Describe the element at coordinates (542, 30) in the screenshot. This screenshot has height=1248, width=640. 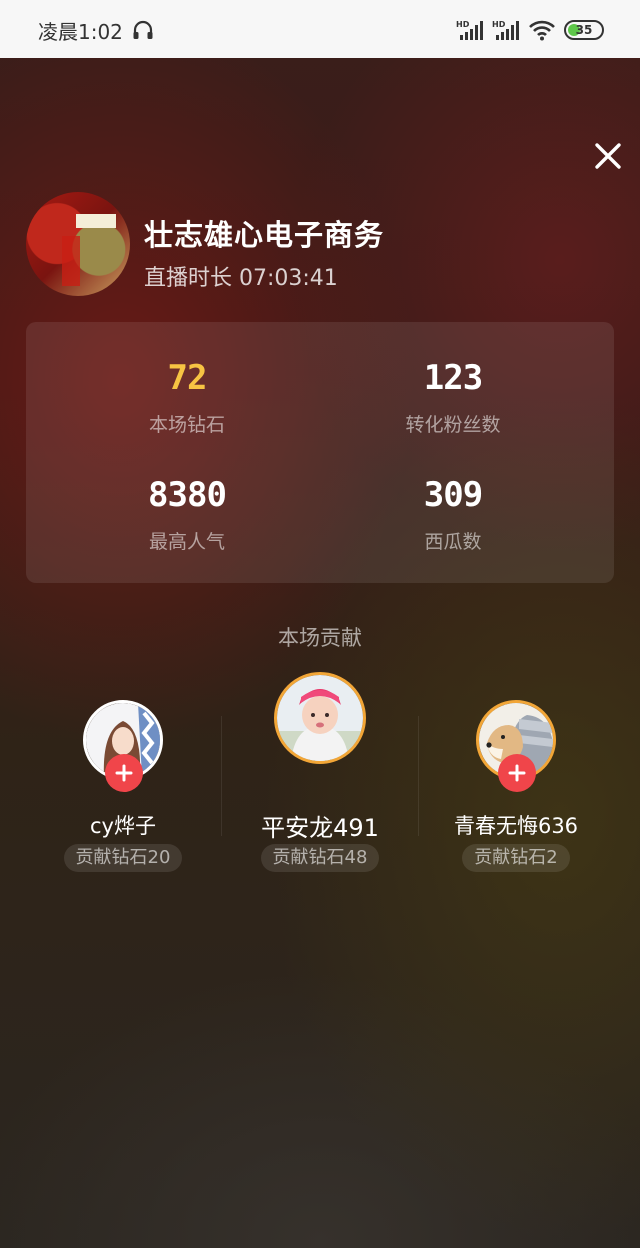
I see `wifi-icon` at that location.